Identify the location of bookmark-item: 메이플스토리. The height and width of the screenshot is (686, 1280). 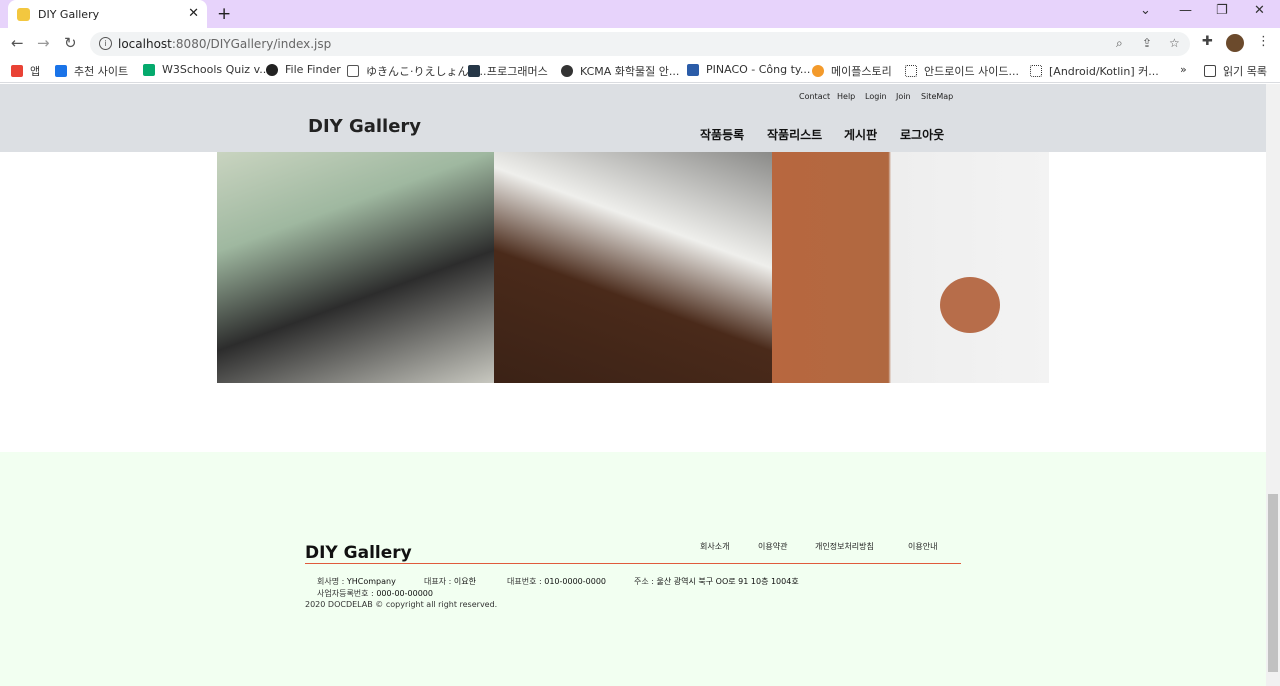
(852, 71).